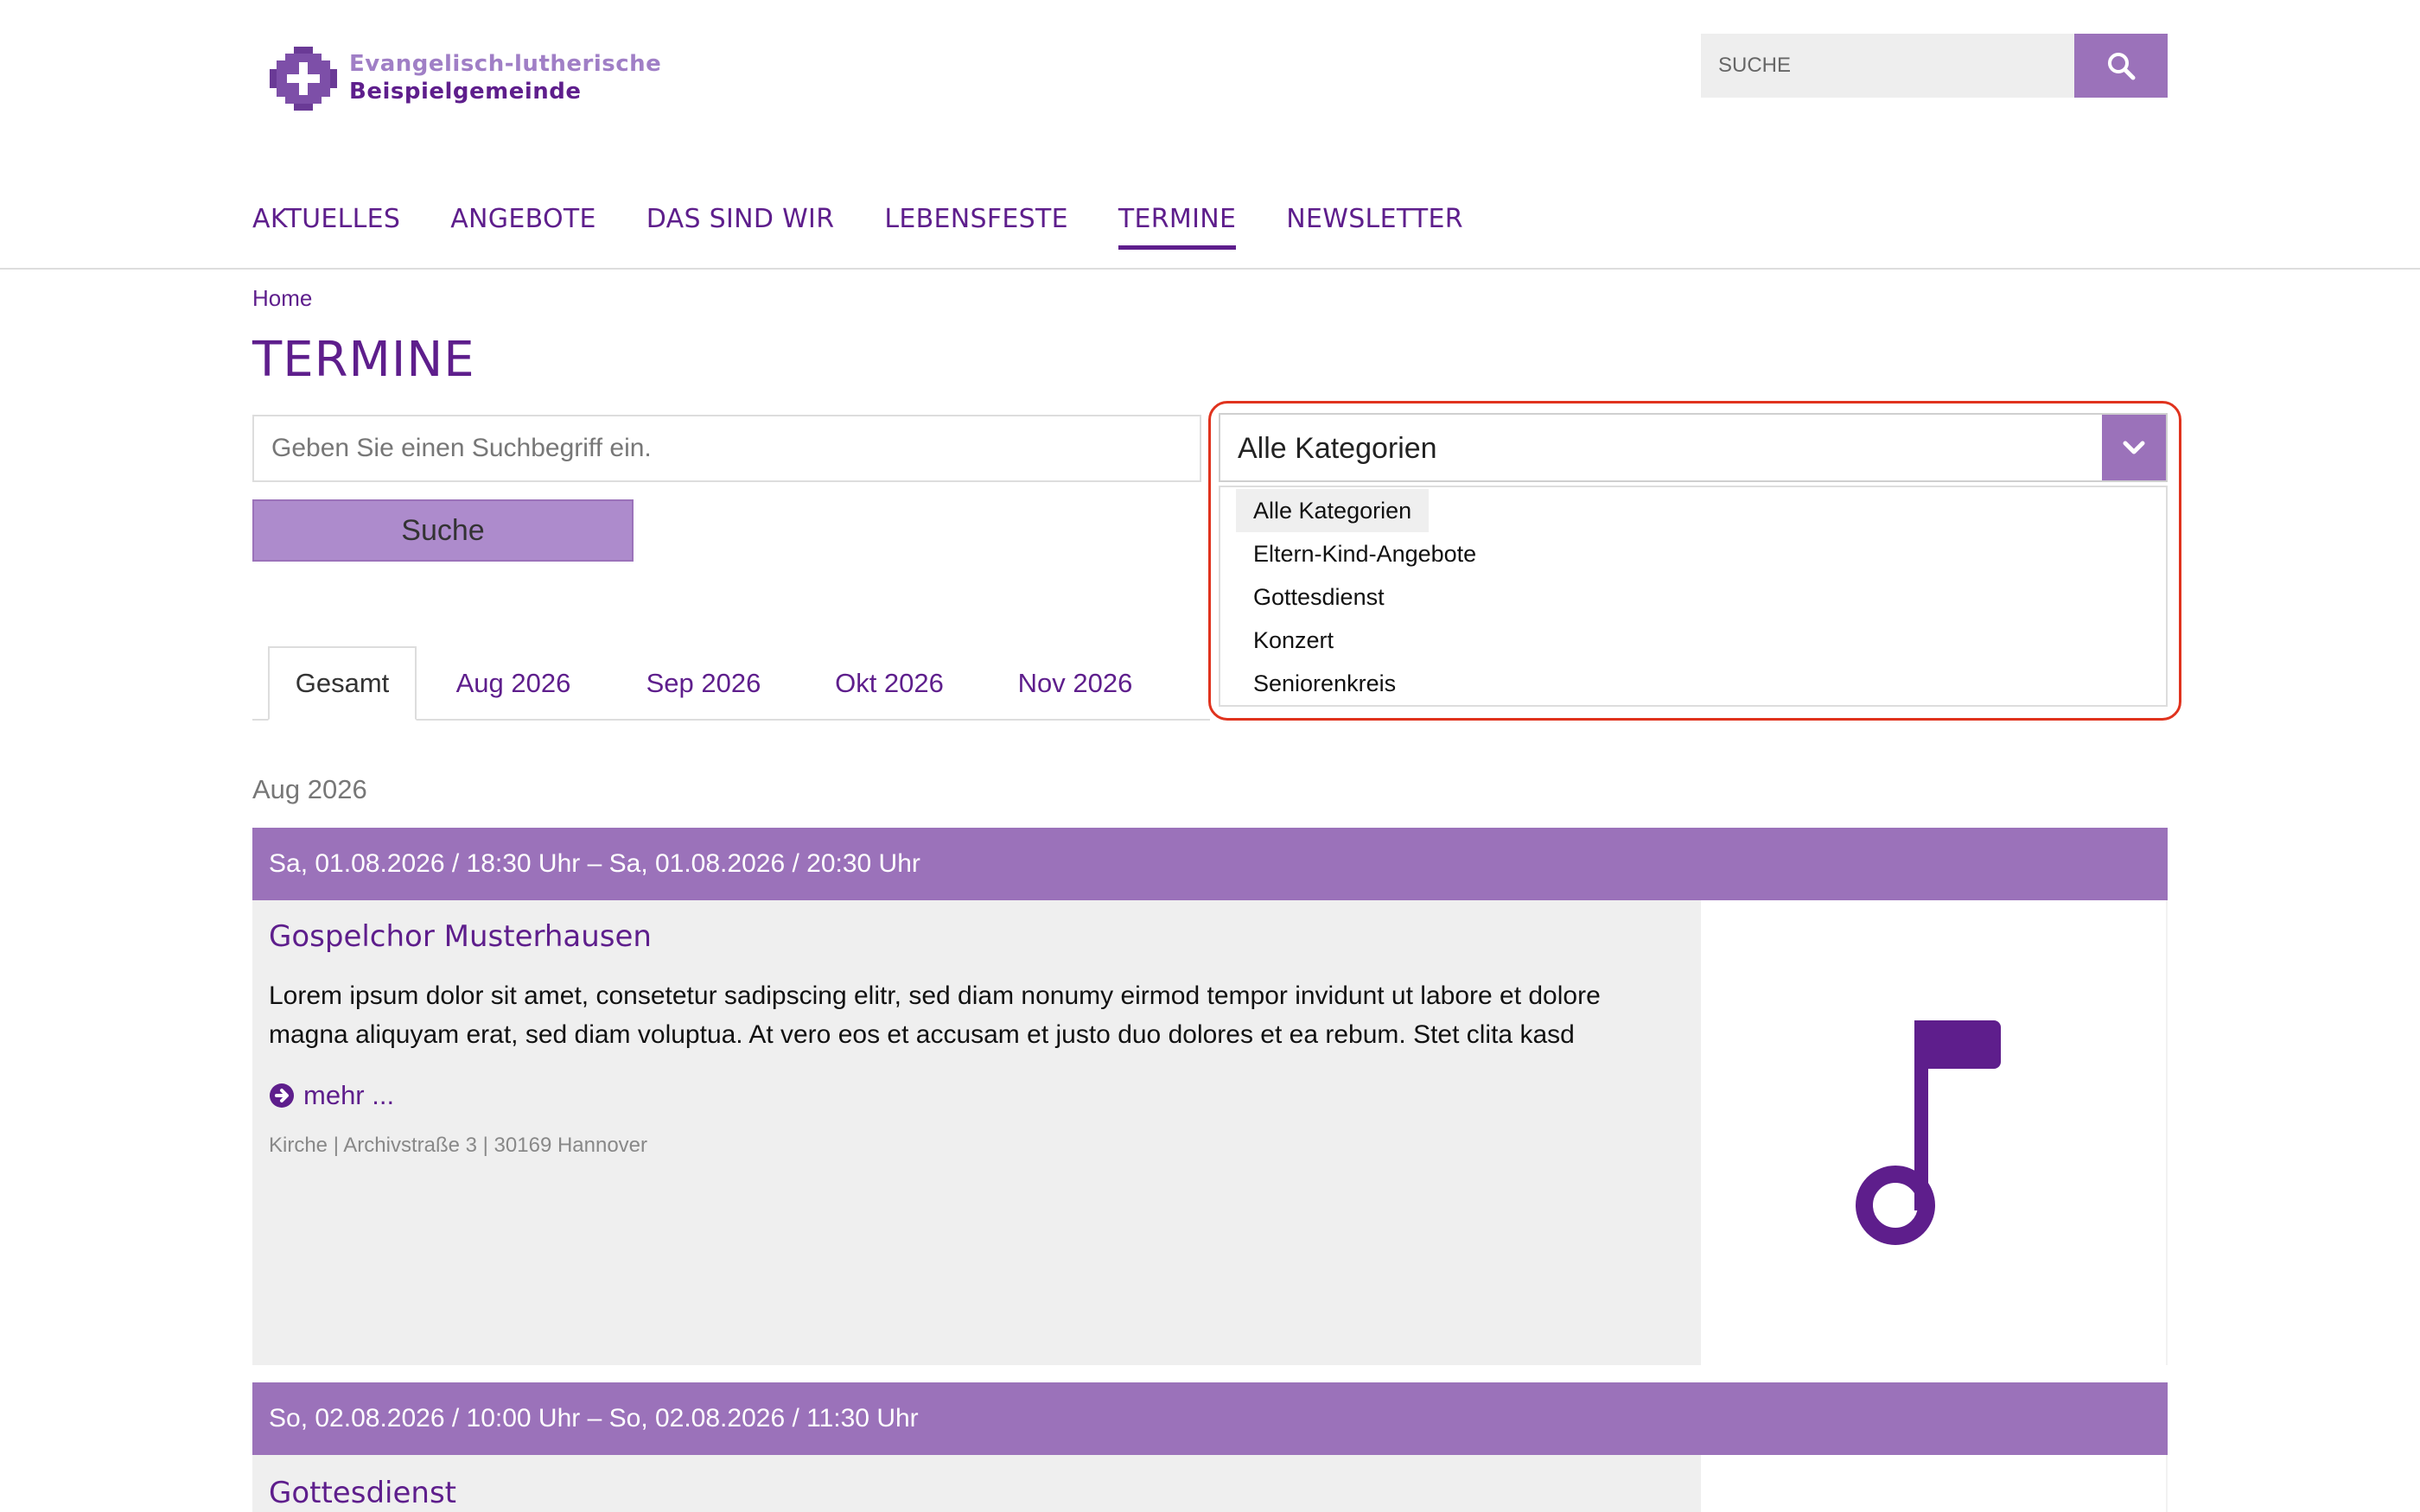 The width and height of the screenshot is (2420, 1512). Describe the element at coordinates (282, 1095) in the screenshot. I see `arrow-circle-right-icon` at that location.